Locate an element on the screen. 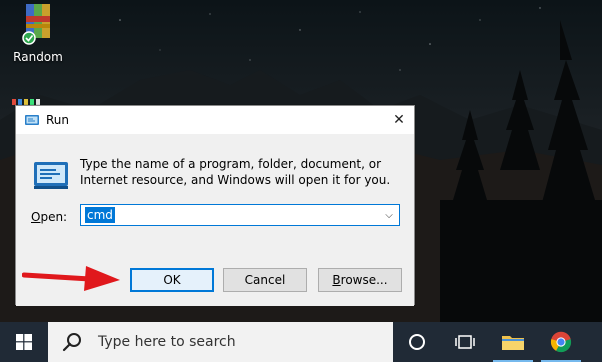  chrome-button is located at coordinates (561, 342).